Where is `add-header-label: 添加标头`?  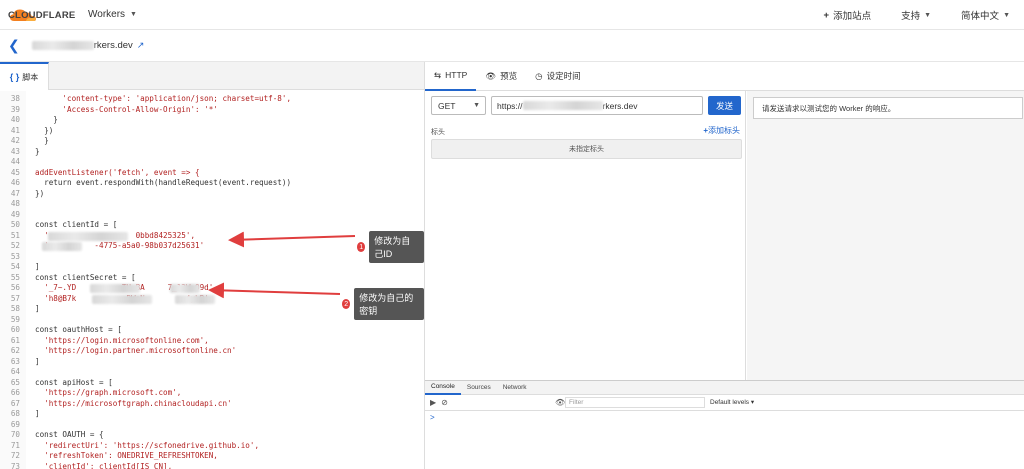 add-header-label: 添加标头 is located at coordinates (724, 130).